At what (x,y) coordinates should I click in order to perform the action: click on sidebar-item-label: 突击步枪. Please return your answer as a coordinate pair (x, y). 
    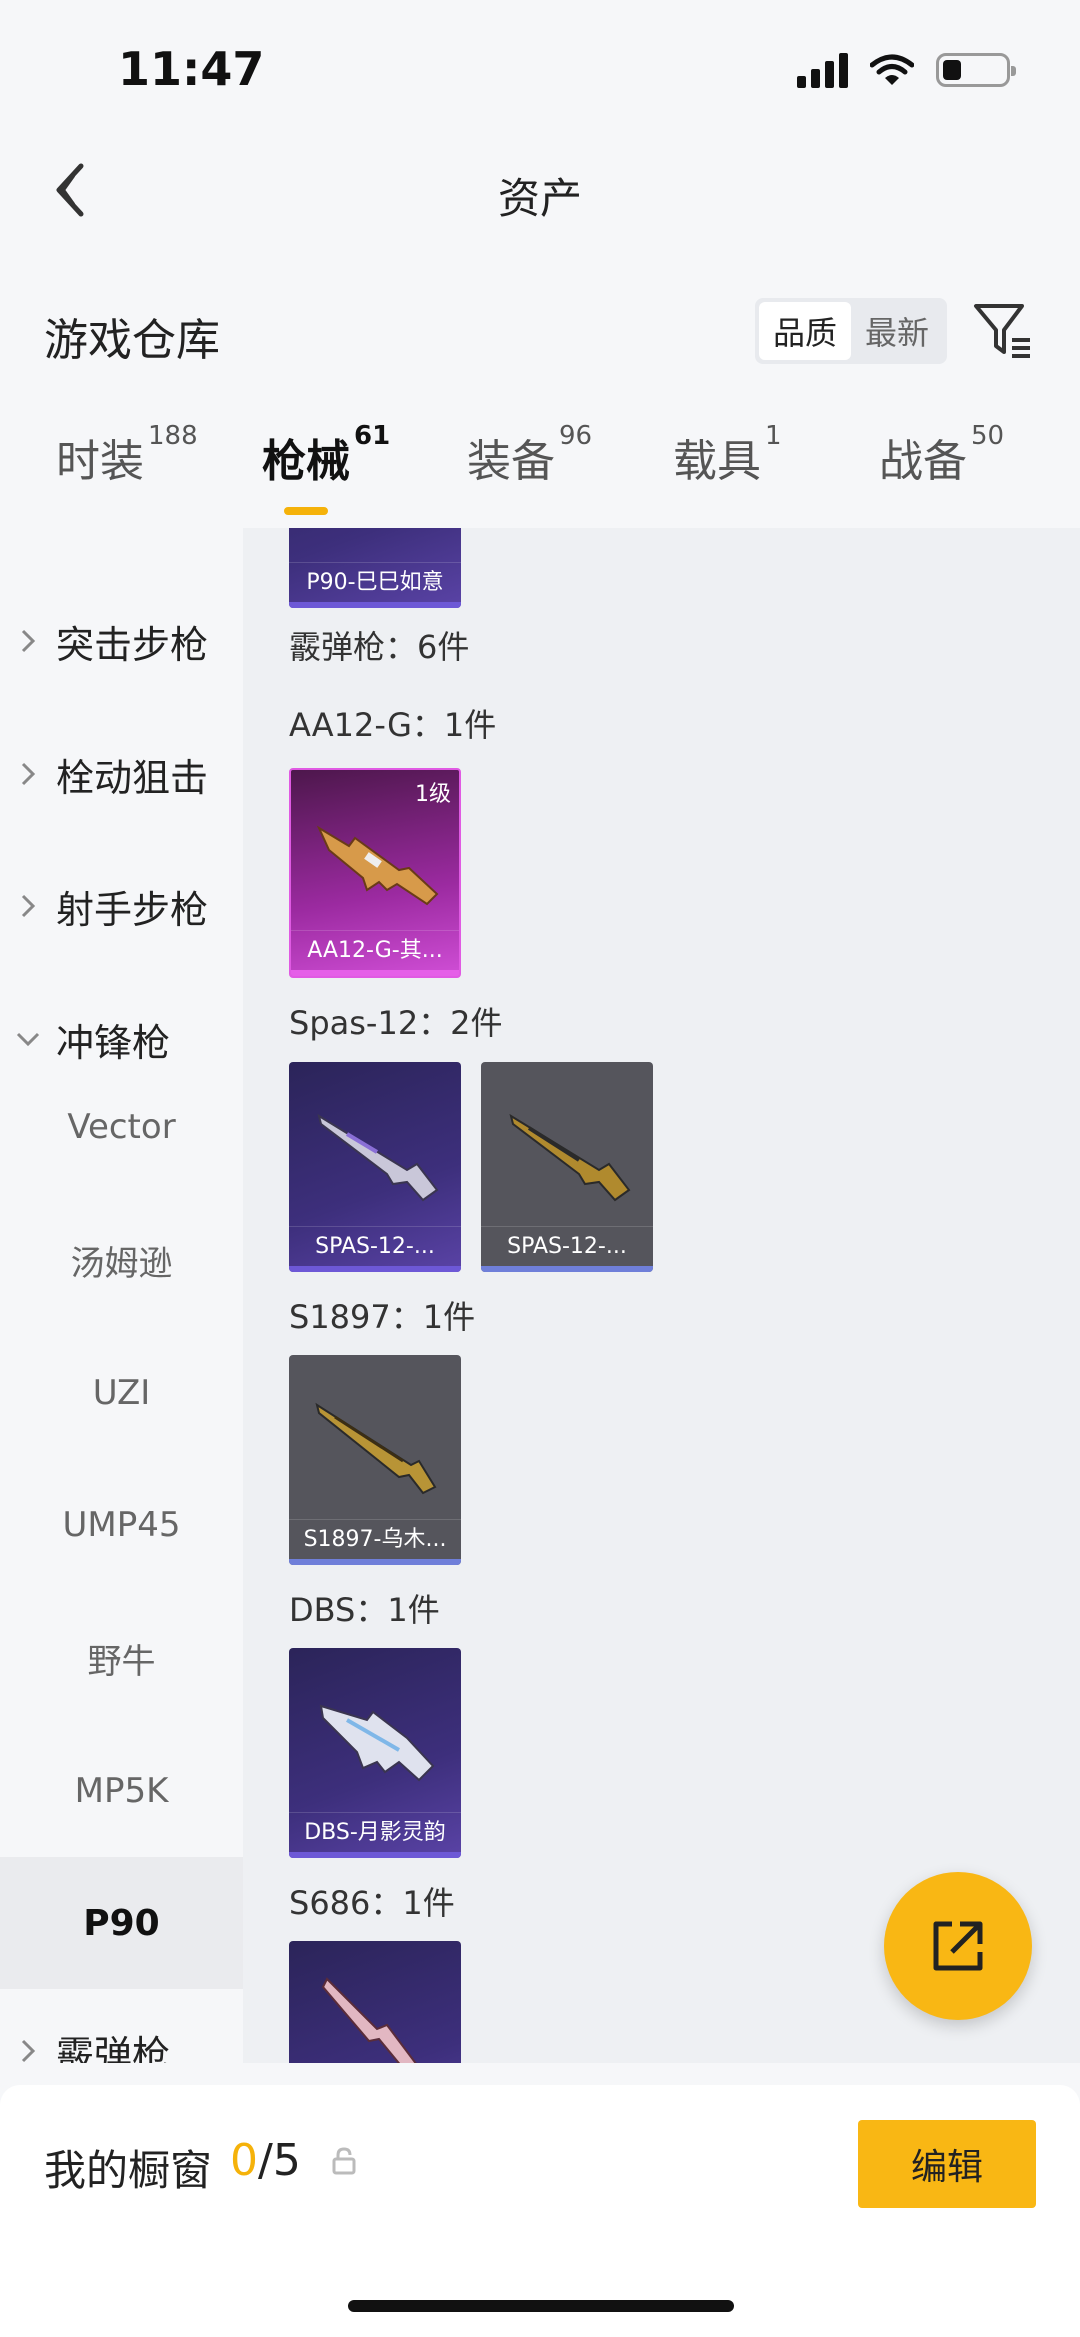
    Looking at the image, I should click on (132, 644).